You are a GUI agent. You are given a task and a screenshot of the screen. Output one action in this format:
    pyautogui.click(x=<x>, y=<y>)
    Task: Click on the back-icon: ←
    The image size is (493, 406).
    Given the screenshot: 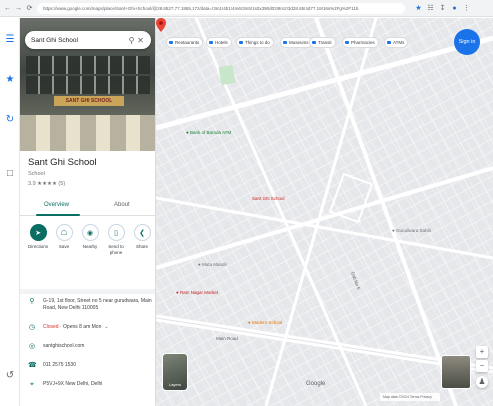 What is the action you would take?
    pyautogui.click(x=7, y=8)
    